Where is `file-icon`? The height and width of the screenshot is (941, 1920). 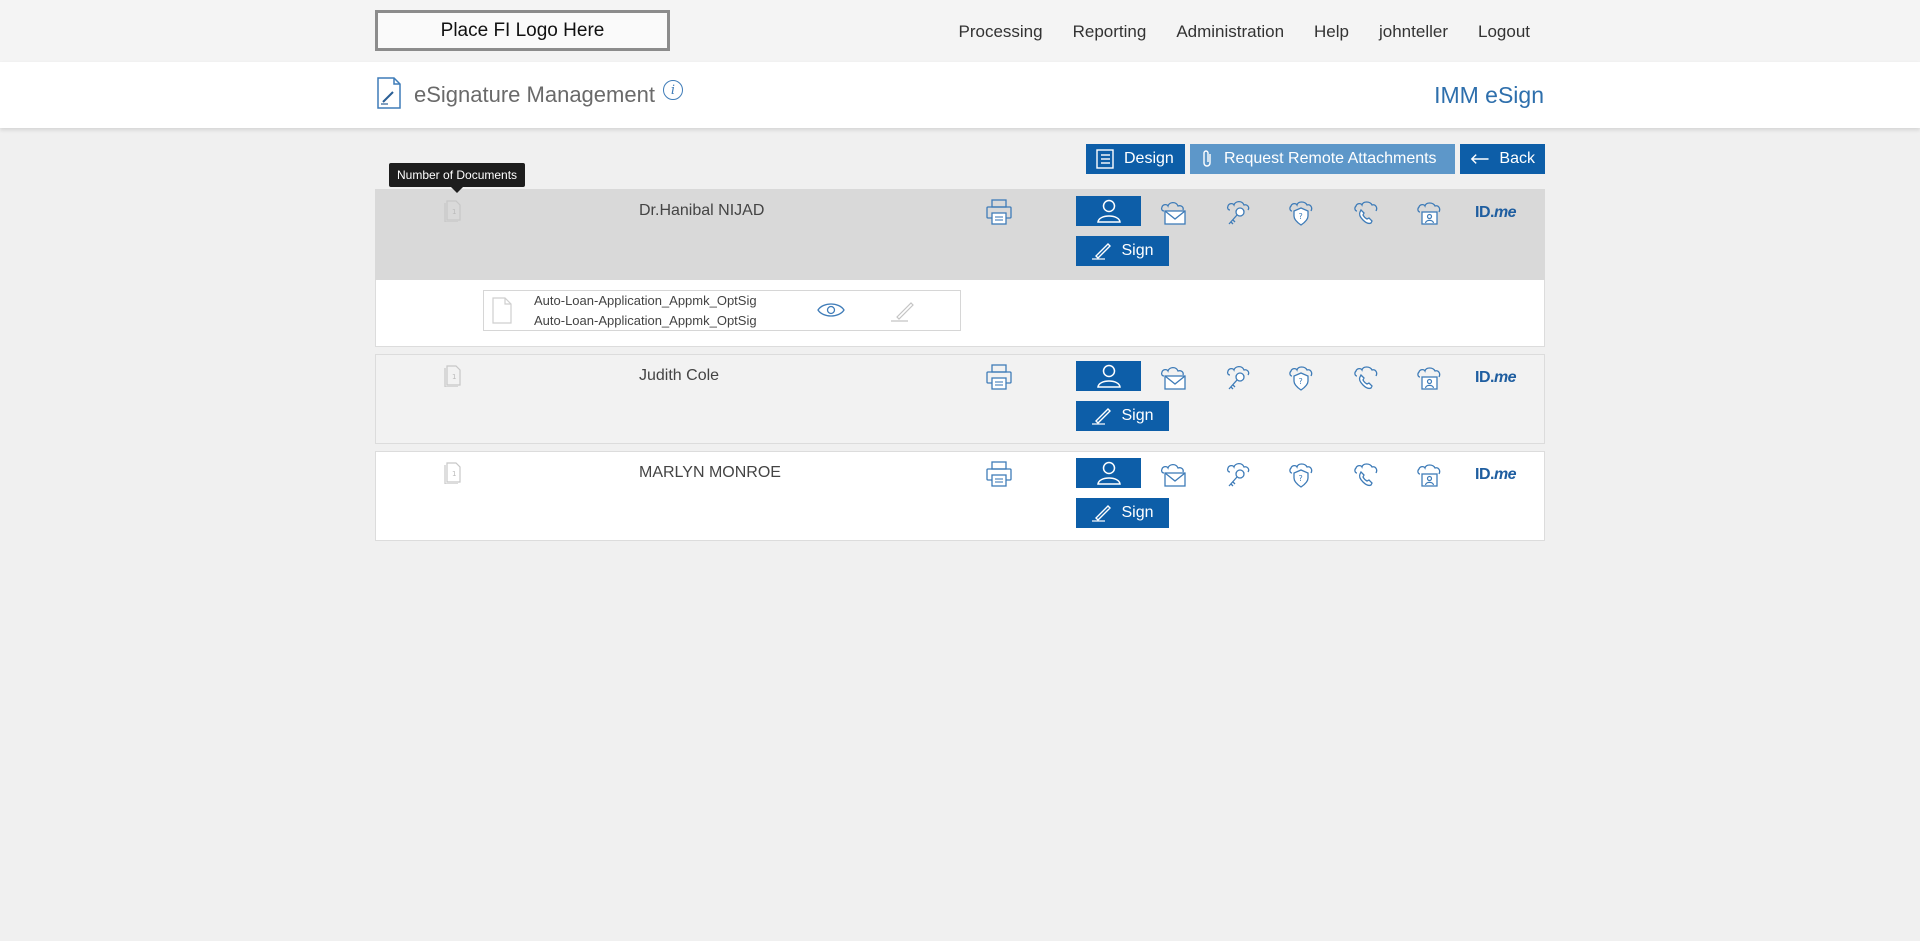
file-icon is located at coordinates (502, 310).